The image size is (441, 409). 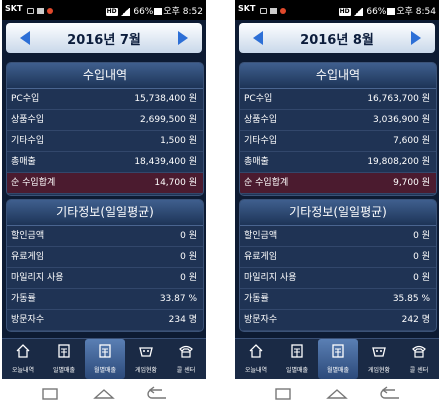 What do you see at coordinates (256, 162) in the screenshot?
I see `row-label: 총매출` at bounding box center [256, 162].